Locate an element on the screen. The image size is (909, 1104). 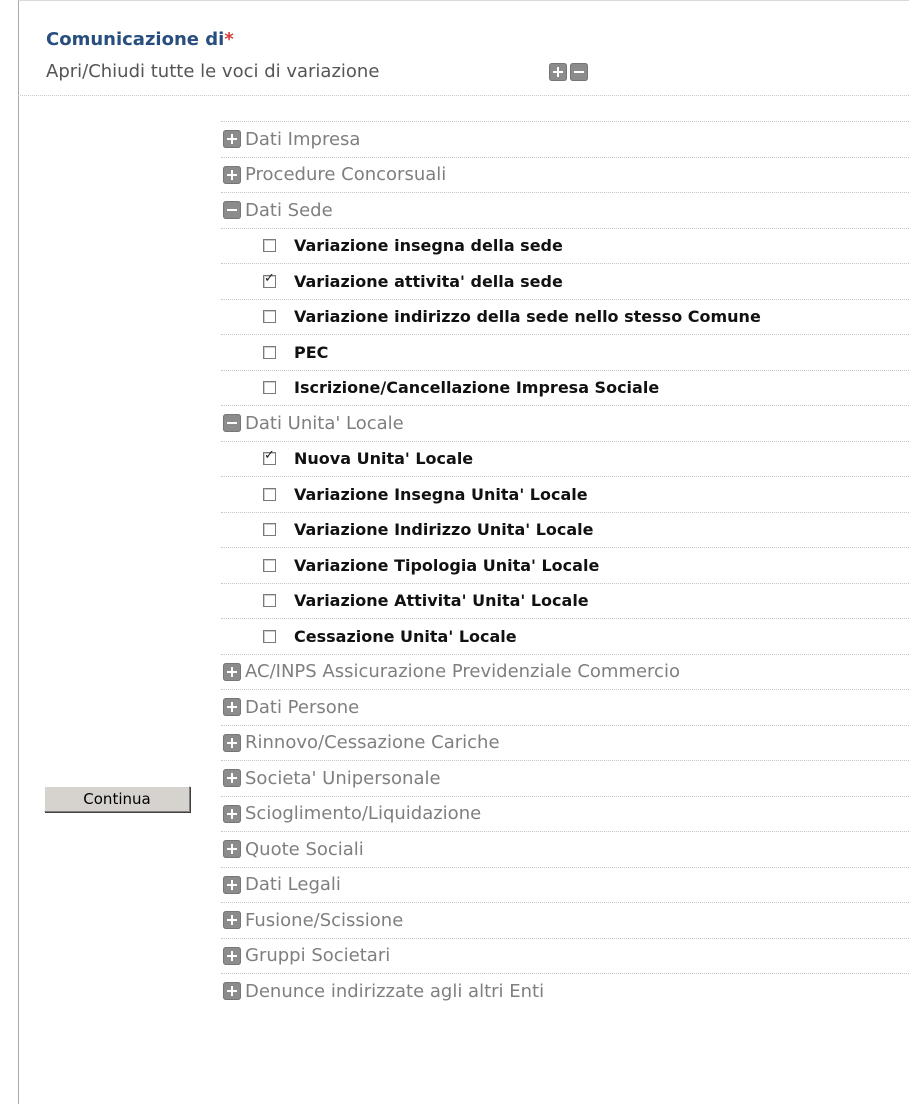
section-label: Rinnovo/Cessazione Cariche is located at coordinates (372, 742).